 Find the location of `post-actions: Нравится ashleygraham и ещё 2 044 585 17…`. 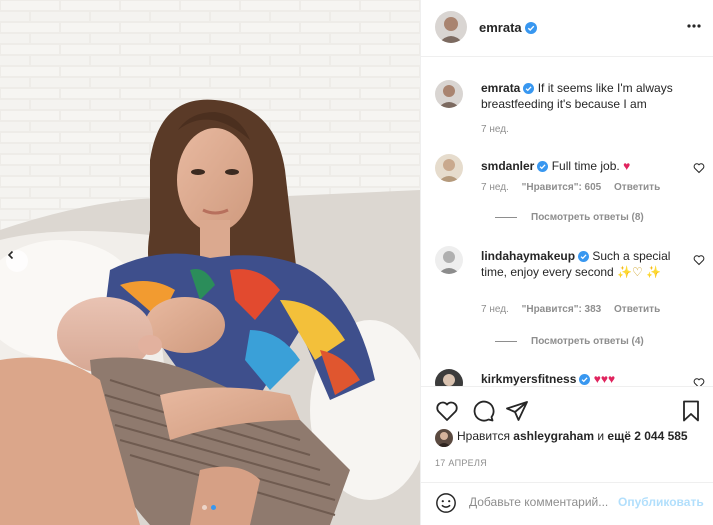

post-actions: Нравится ashleygraham и ещё 2 044 585 17… is located at coordinates (567, 434).